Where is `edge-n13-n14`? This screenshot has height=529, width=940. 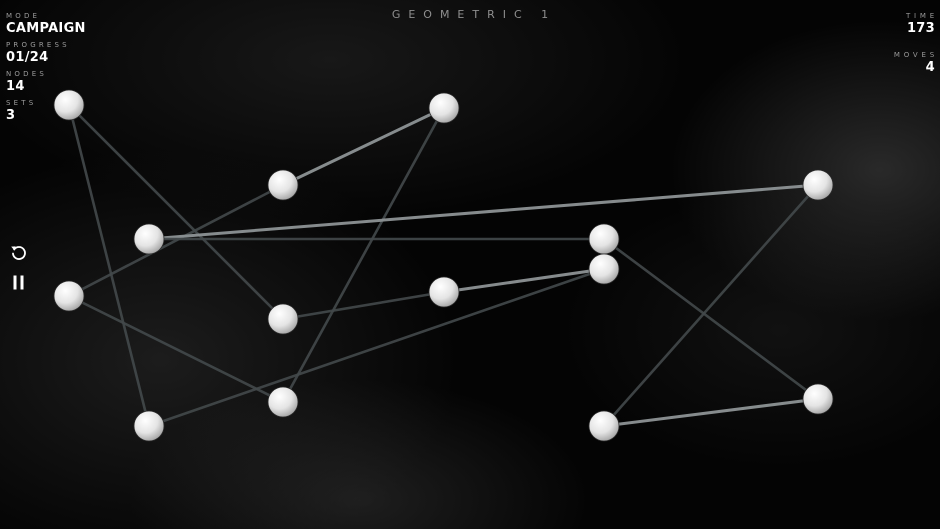
edge-n13-n14 is located at coordinates (711, 412).